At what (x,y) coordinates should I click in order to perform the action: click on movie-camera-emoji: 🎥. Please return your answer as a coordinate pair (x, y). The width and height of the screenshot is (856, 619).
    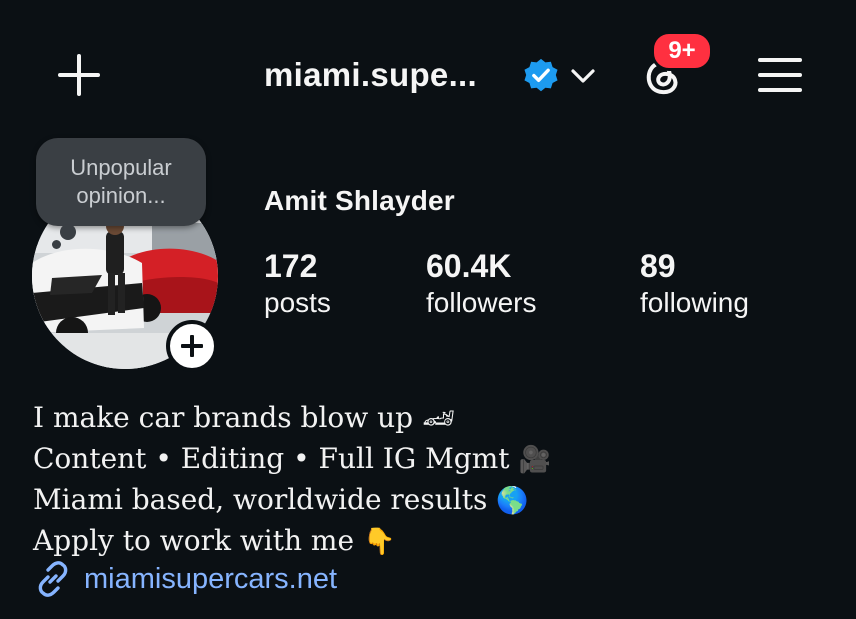
    Looking at the image, I should click on (534, 460).